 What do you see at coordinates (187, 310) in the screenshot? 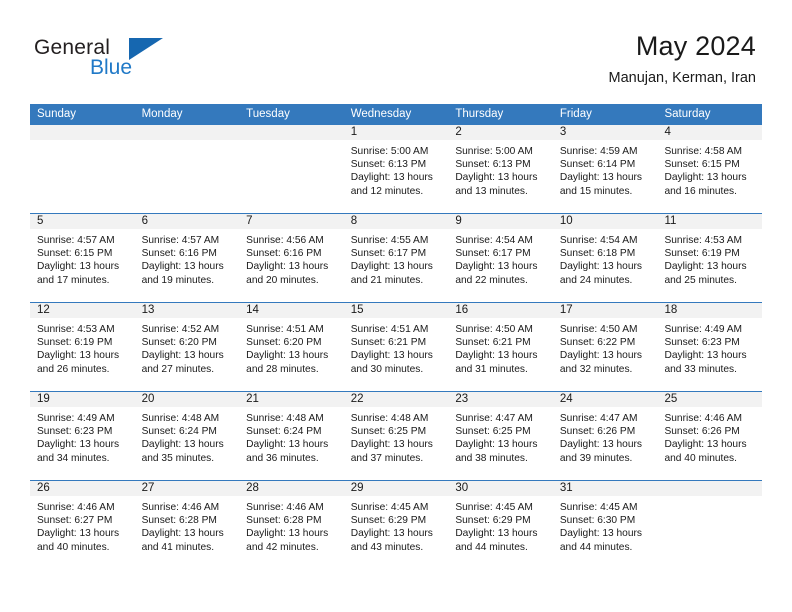
I see `day-number: 13` at bounding box center [187, 310].